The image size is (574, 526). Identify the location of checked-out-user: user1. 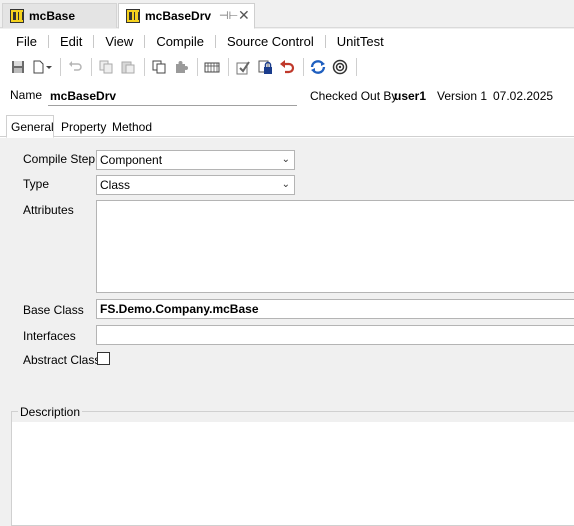
(410, 96).